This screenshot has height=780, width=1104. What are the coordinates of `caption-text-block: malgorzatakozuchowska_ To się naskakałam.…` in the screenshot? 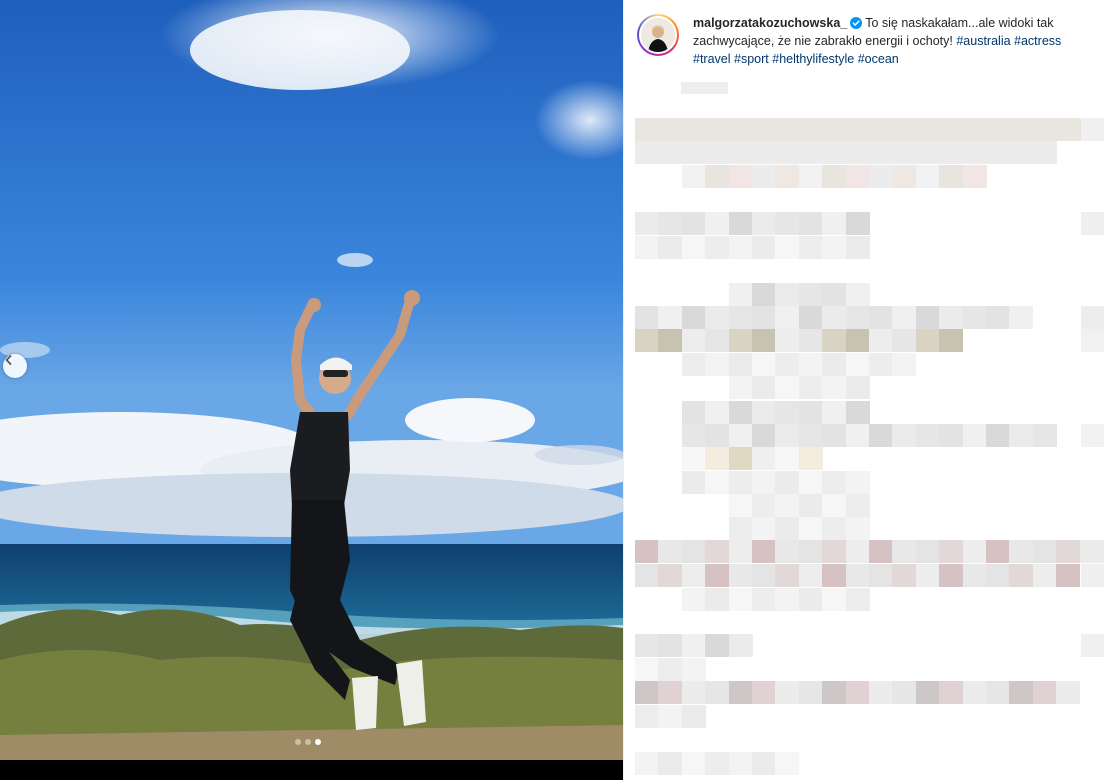 It's located at (892, 41).